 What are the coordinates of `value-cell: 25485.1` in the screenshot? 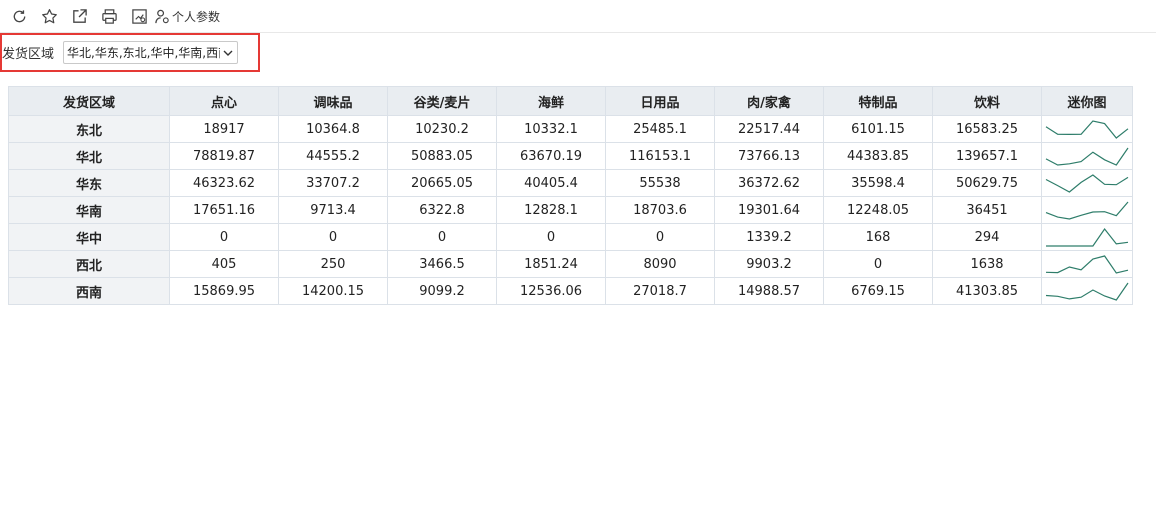 It's located at (660, 129).